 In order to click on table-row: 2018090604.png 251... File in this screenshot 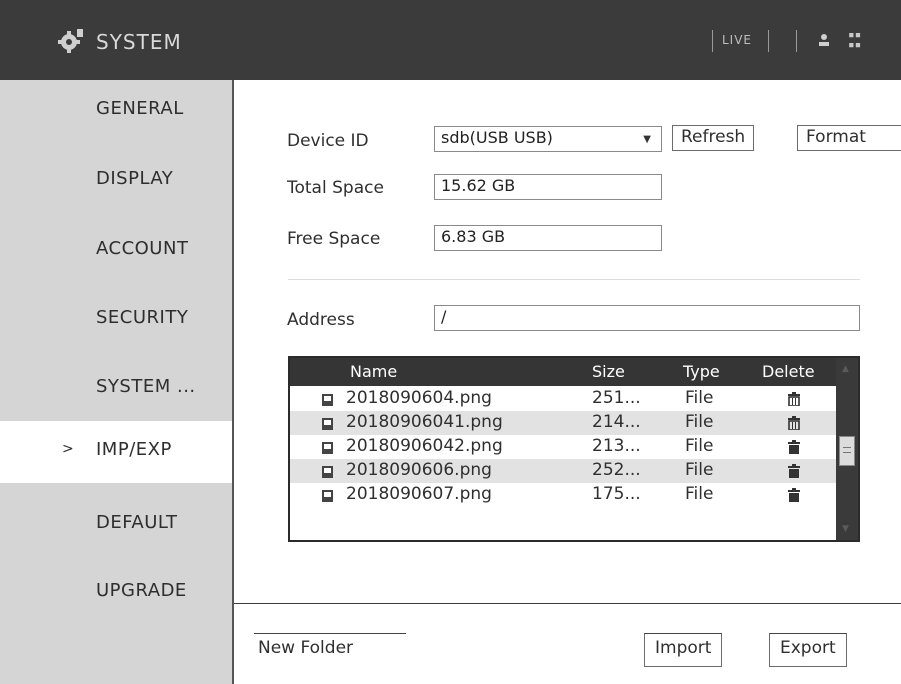, I will do `click(563, 399)`.